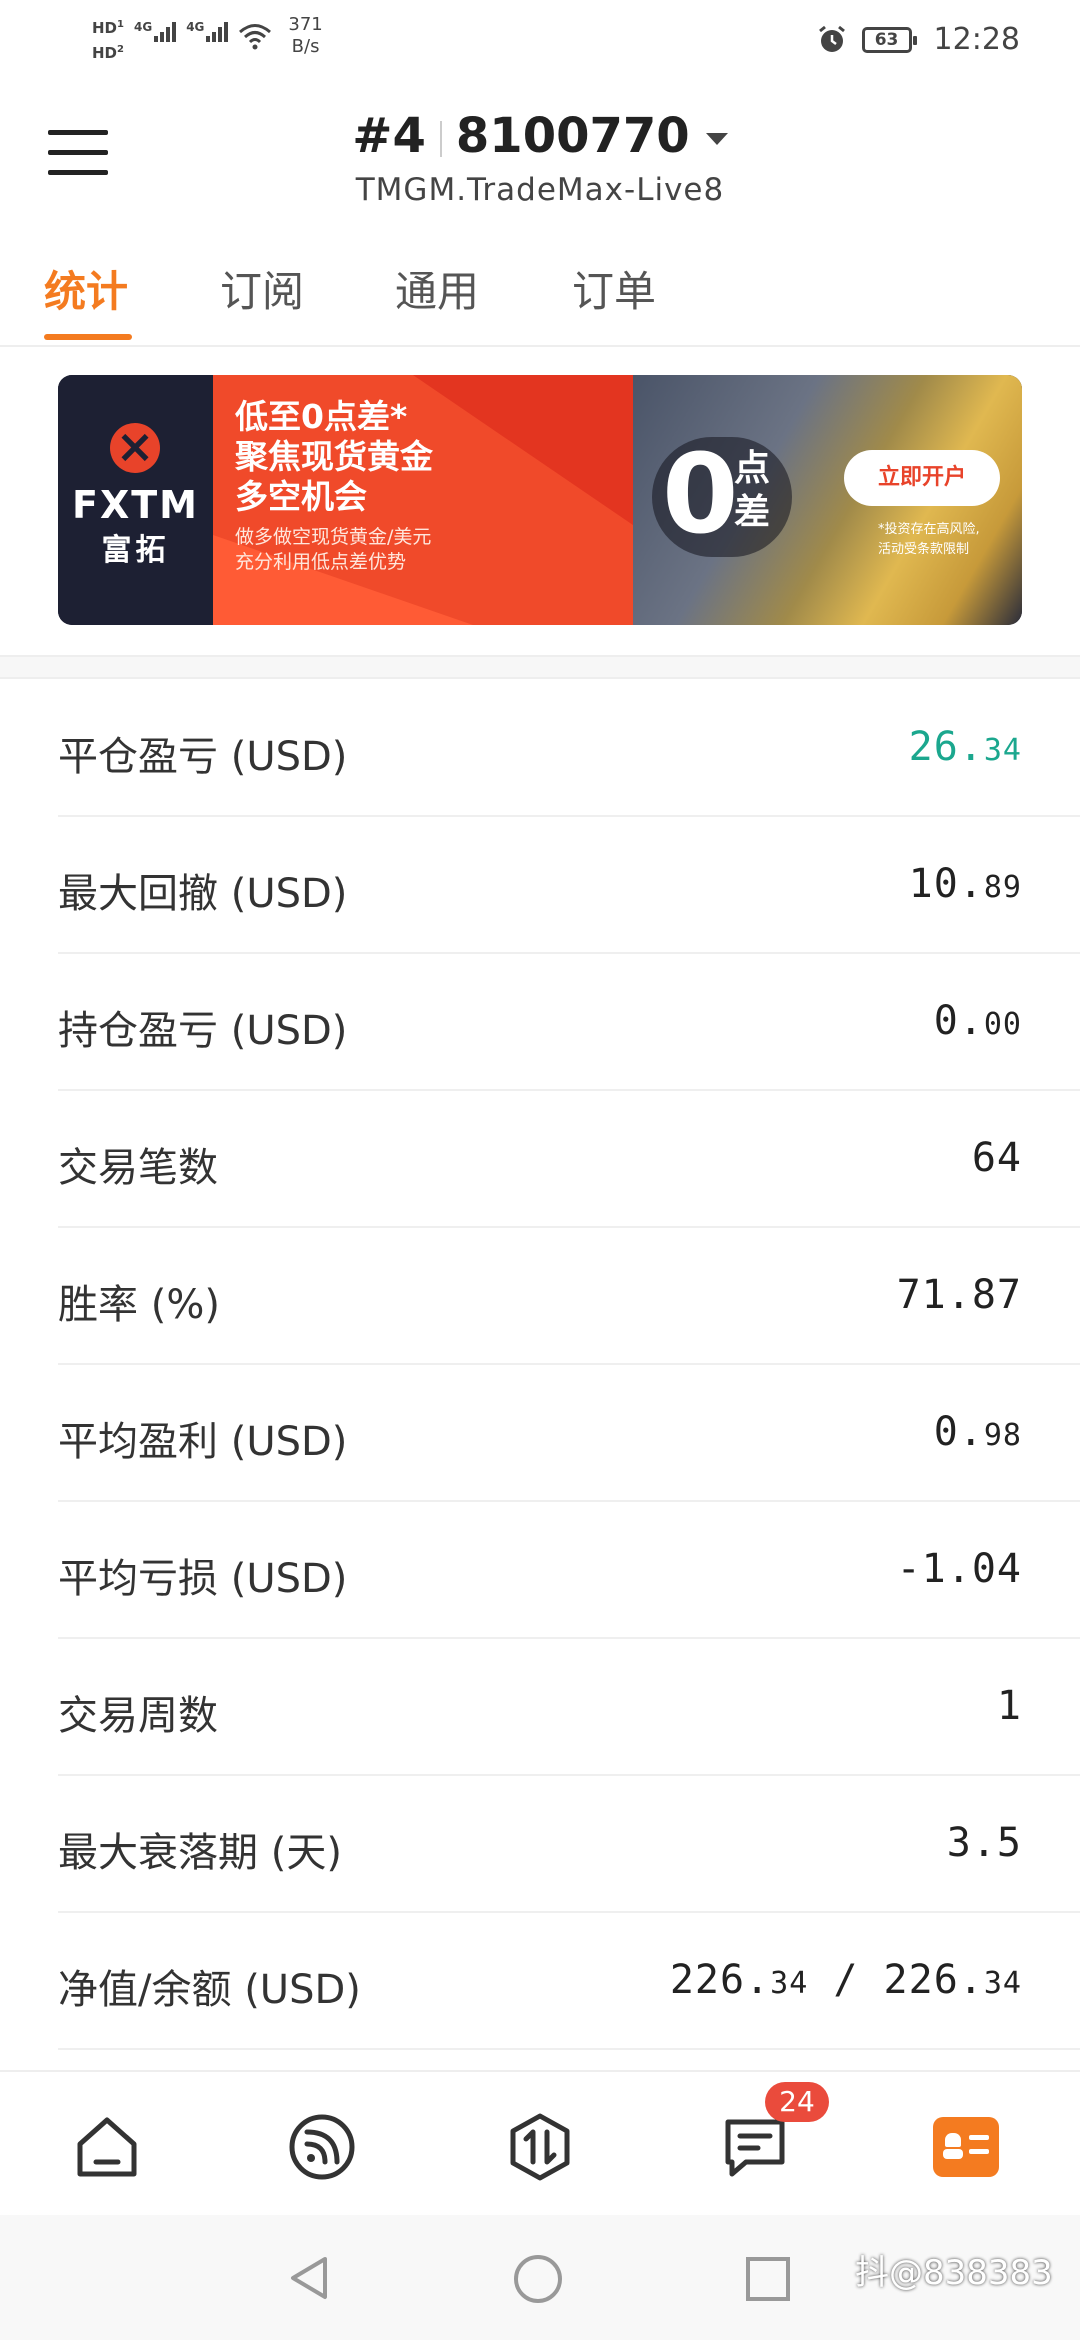  What do you see at coordinates (768, 2279) in the screenshot?
I see `recents-icon` at bounding box center [768, 2279].